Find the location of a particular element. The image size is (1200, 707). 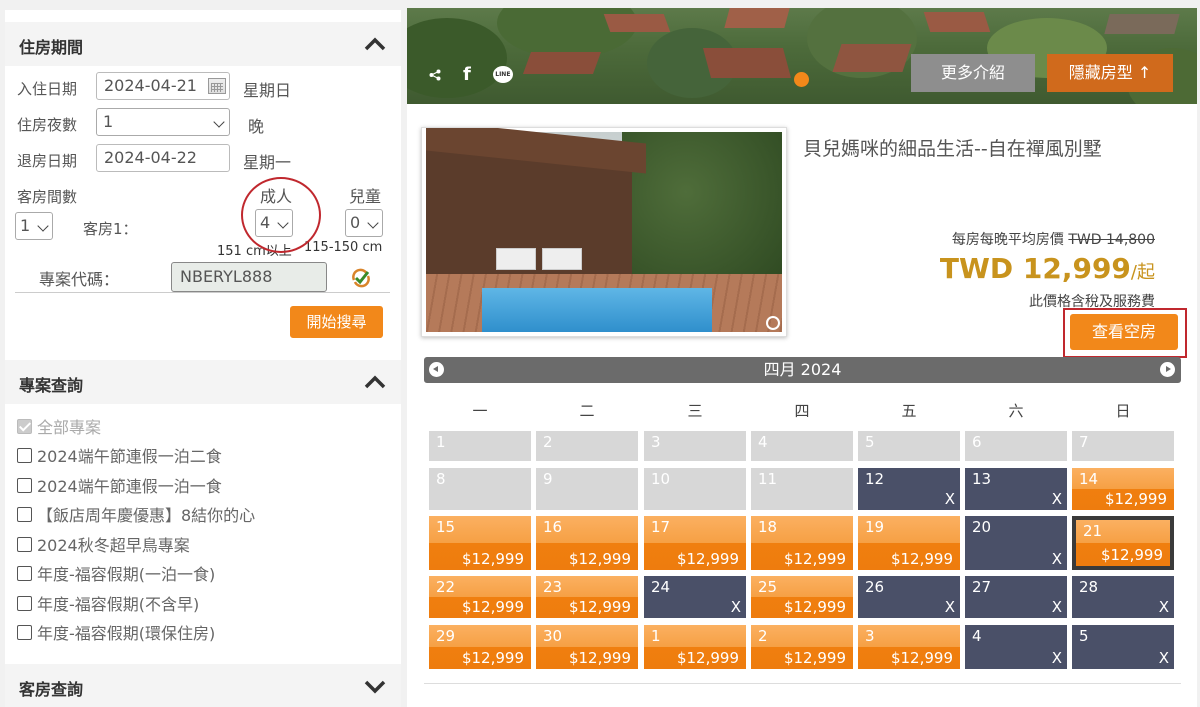

calendar-day-past: 4 is located at coordinates (802, 446).